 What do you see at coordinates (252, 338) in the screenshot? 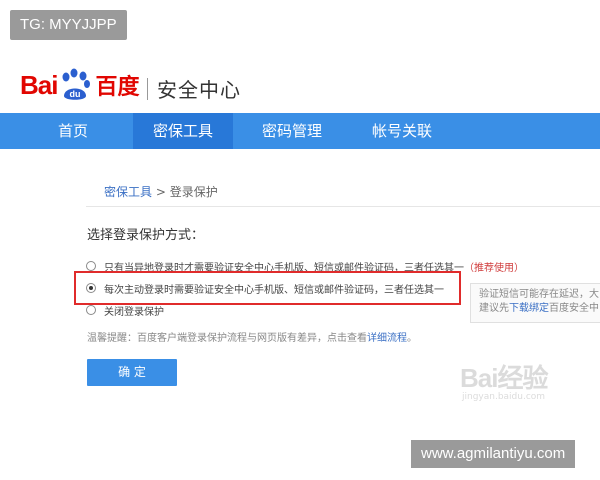
I see `tip-text: 温馨提醒：百度客户端登录保护流程与网页版有差异，点击查看详细流程。` at bounding box center [252, 338].